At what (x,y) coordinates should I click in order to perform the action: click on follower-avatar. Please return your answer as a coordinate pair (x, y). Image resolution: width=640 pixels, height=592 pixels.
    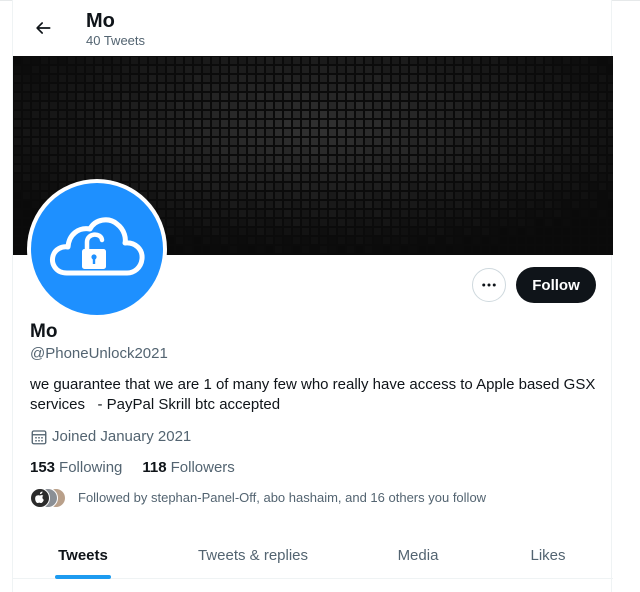
    Looking at the image, I should click on (40, 498).